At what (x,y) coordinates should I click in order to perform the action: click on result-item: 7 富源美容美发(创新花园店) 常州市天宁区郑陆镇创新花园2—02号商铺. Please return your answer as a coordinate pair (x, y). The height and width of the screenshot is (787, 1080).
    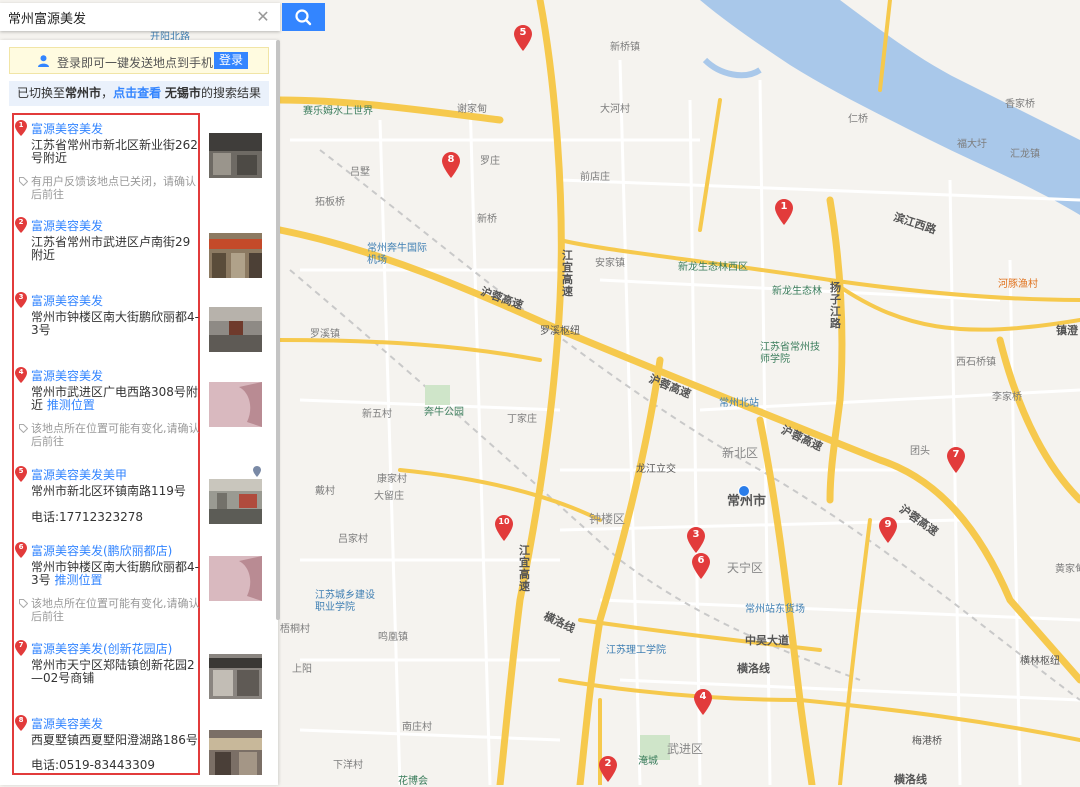
    Looking at the image, I should click on (140, 675).